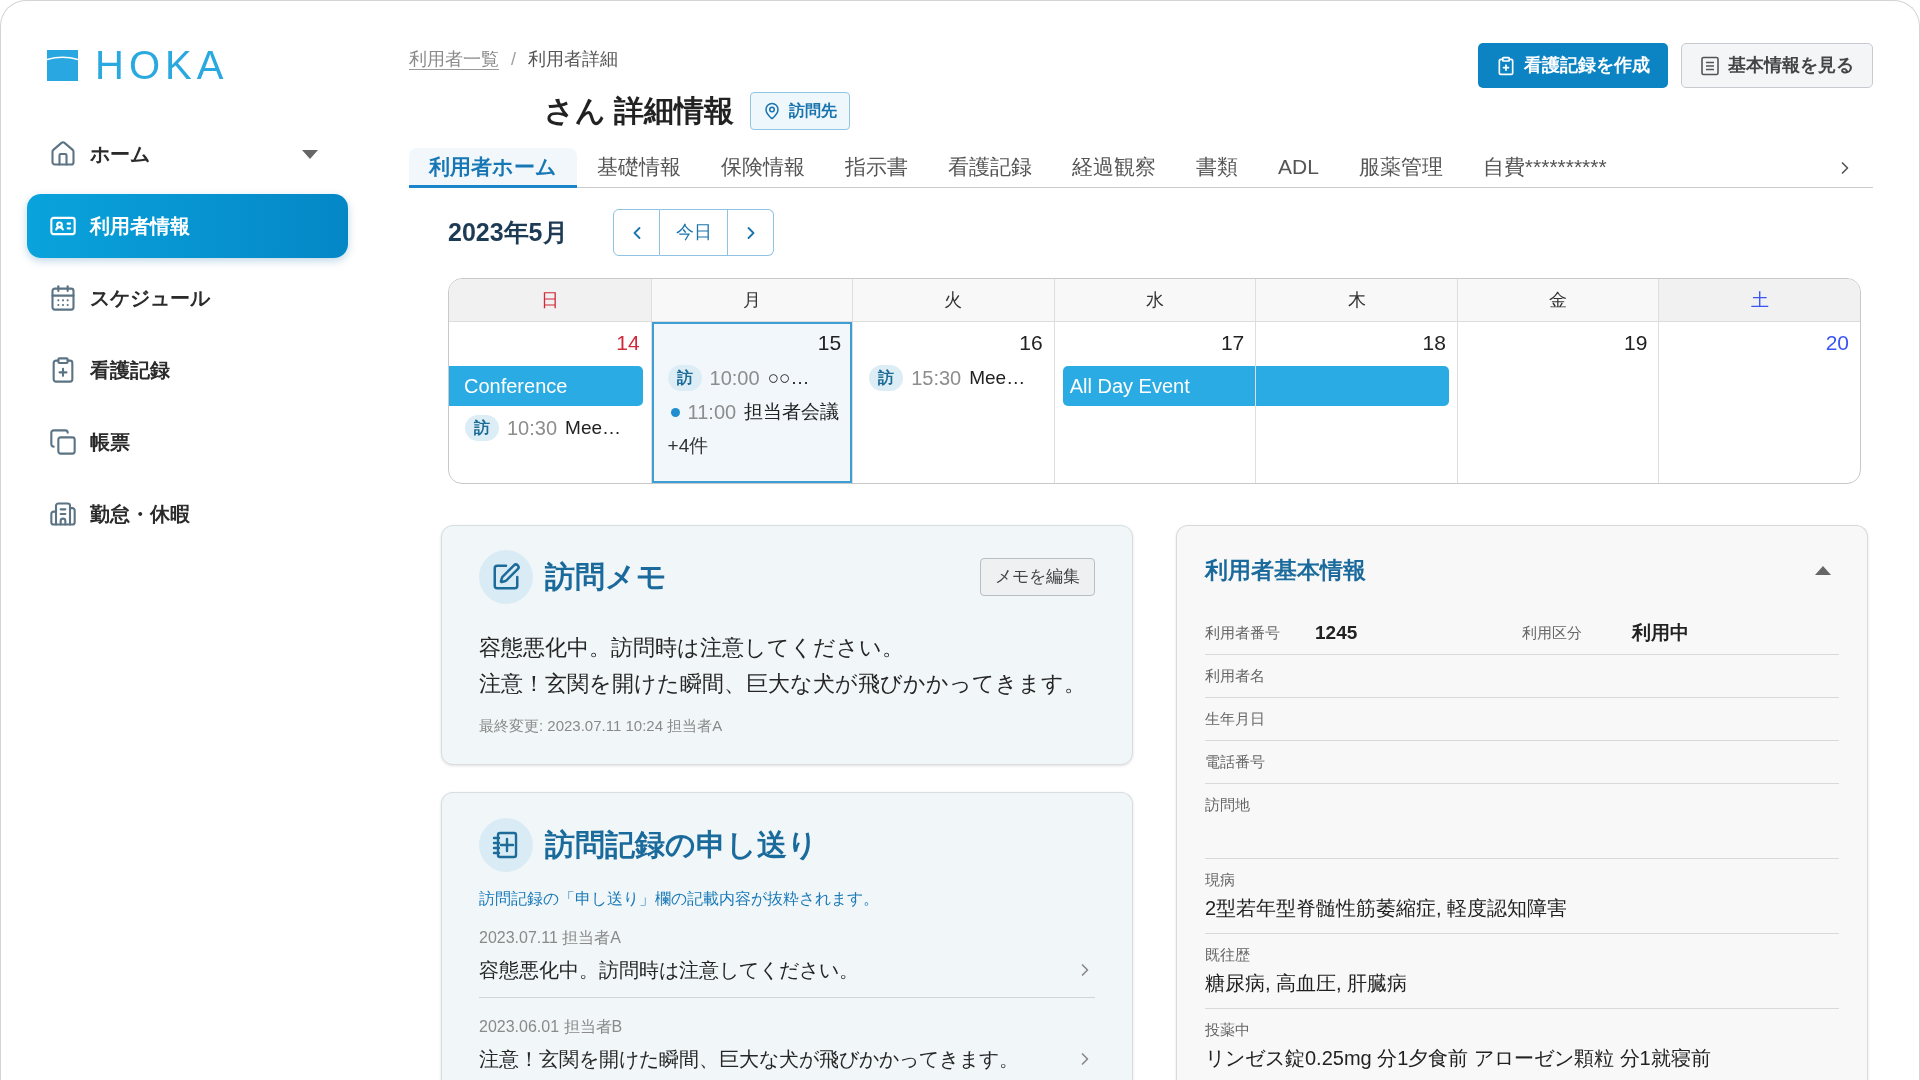 This screenshot has width=1920, height=1080. I want to click on field-label: 訪問地, so click(1227, 805).